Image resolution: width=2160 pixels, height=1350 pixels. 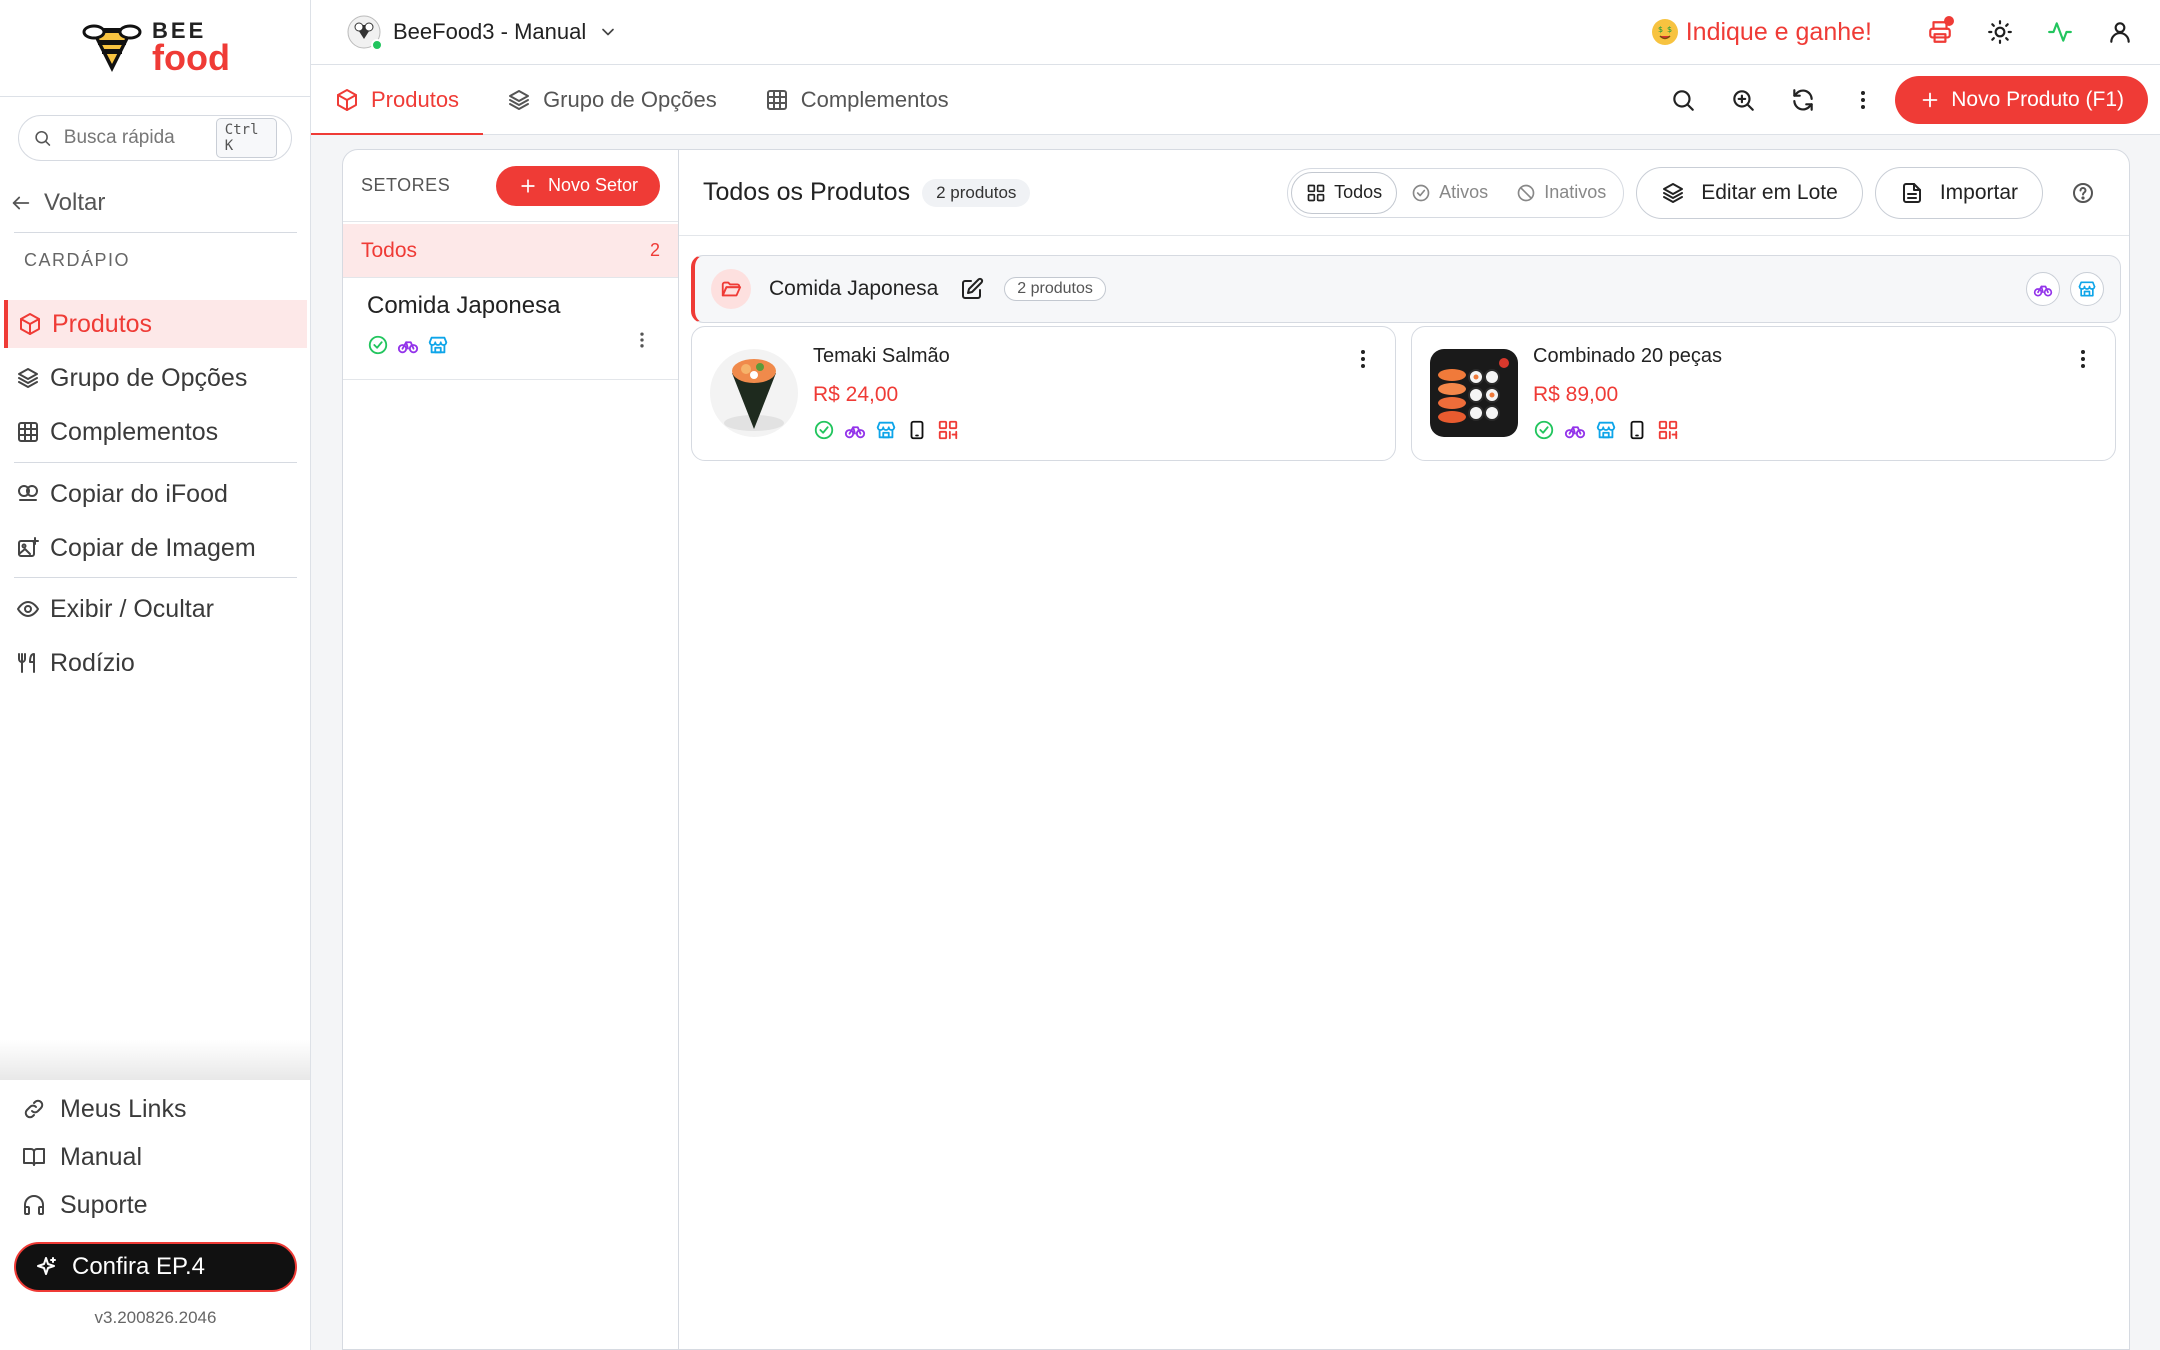 What do you see at coordinates (389, 250) in the screenshot?
I see `sector-label: Todos` at bounding box center [389, 250].